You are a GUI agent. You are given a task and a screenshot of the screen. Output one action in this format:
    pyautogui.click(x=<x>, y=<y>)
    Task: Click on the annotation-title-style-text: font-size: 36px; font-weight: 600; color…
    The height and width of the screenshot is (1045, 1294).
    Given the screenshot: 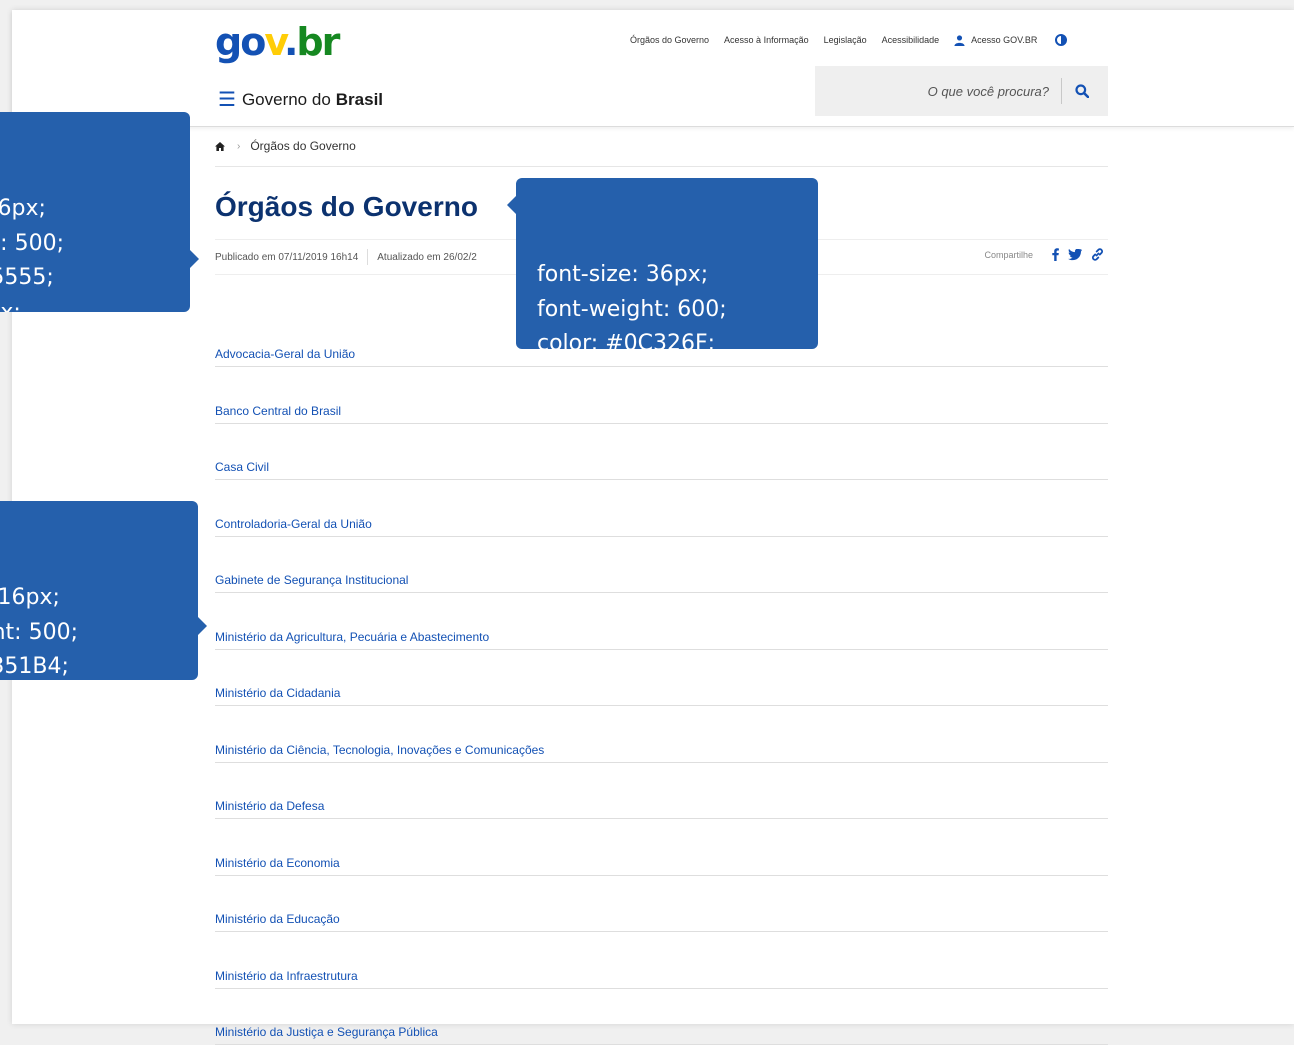 What is the action you would take?
    pyautogui.click(x=670, y=303)
    